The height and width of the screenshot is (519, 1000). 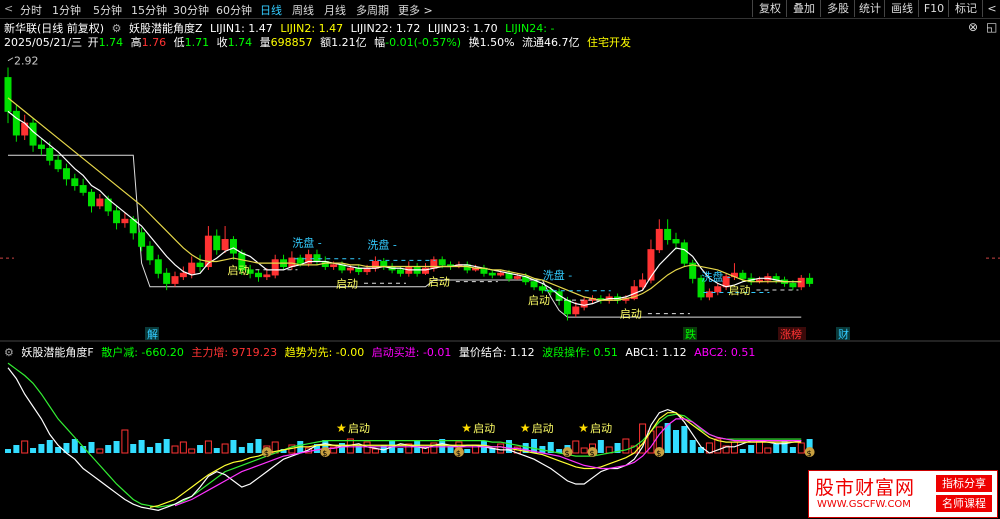 What do you see at coordinates (690, 334) in the screenshot?
I see `die-marker: 跌` at bounding box center [690, 334].